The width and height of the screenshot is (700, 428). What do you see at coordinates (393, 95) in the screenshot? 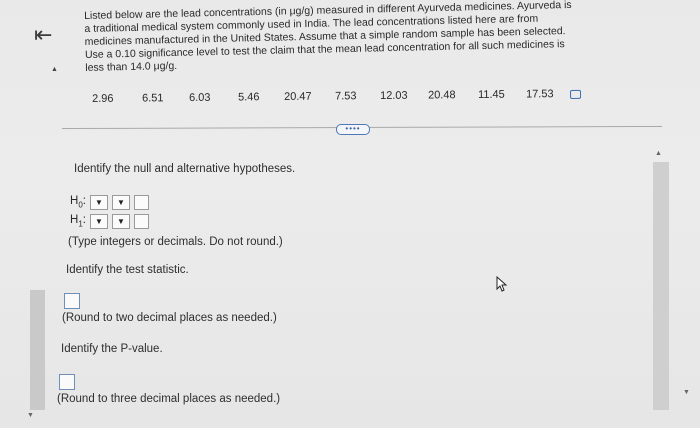
I see `data-value: 12.03` at bounding box center [393, 95].